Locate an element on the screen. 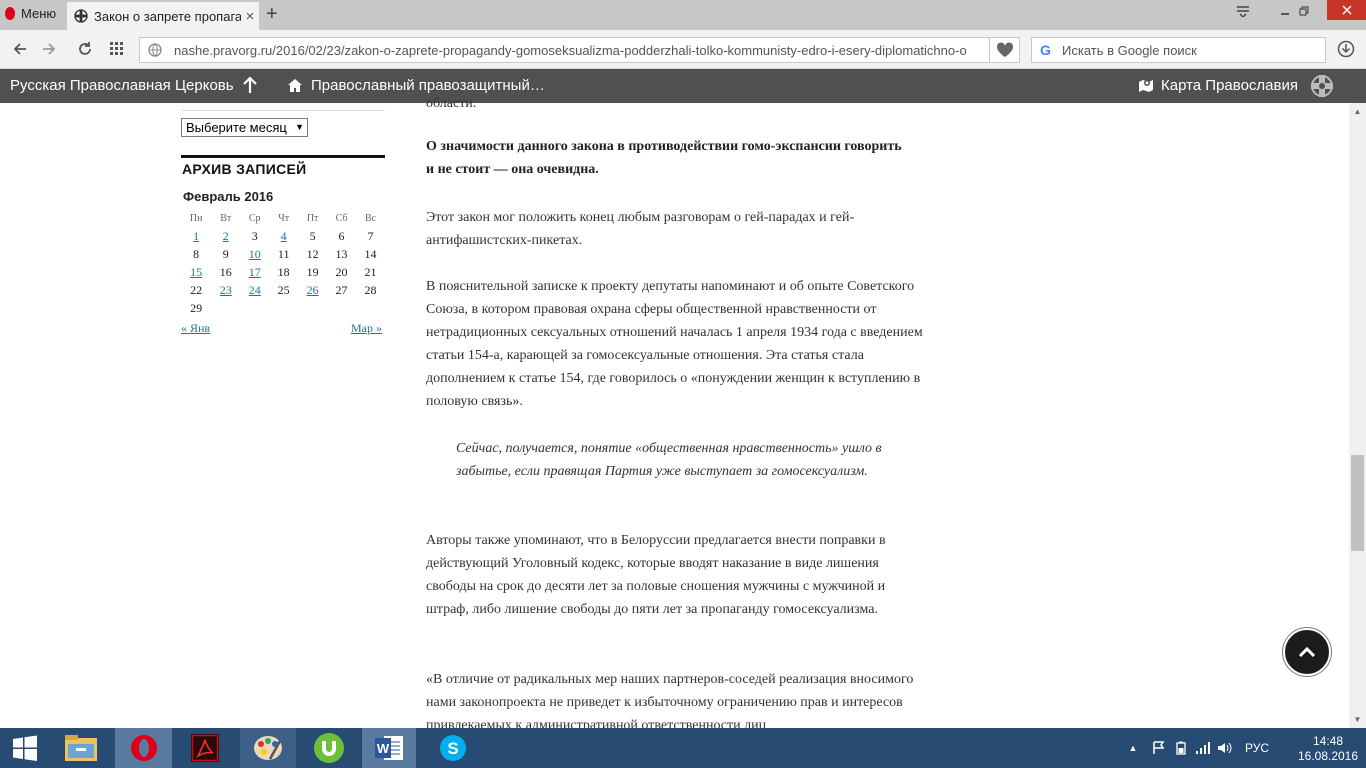 The width and height of the screenshot is (1366, 768). utorrent-icon is located at coordinates (329, 748).